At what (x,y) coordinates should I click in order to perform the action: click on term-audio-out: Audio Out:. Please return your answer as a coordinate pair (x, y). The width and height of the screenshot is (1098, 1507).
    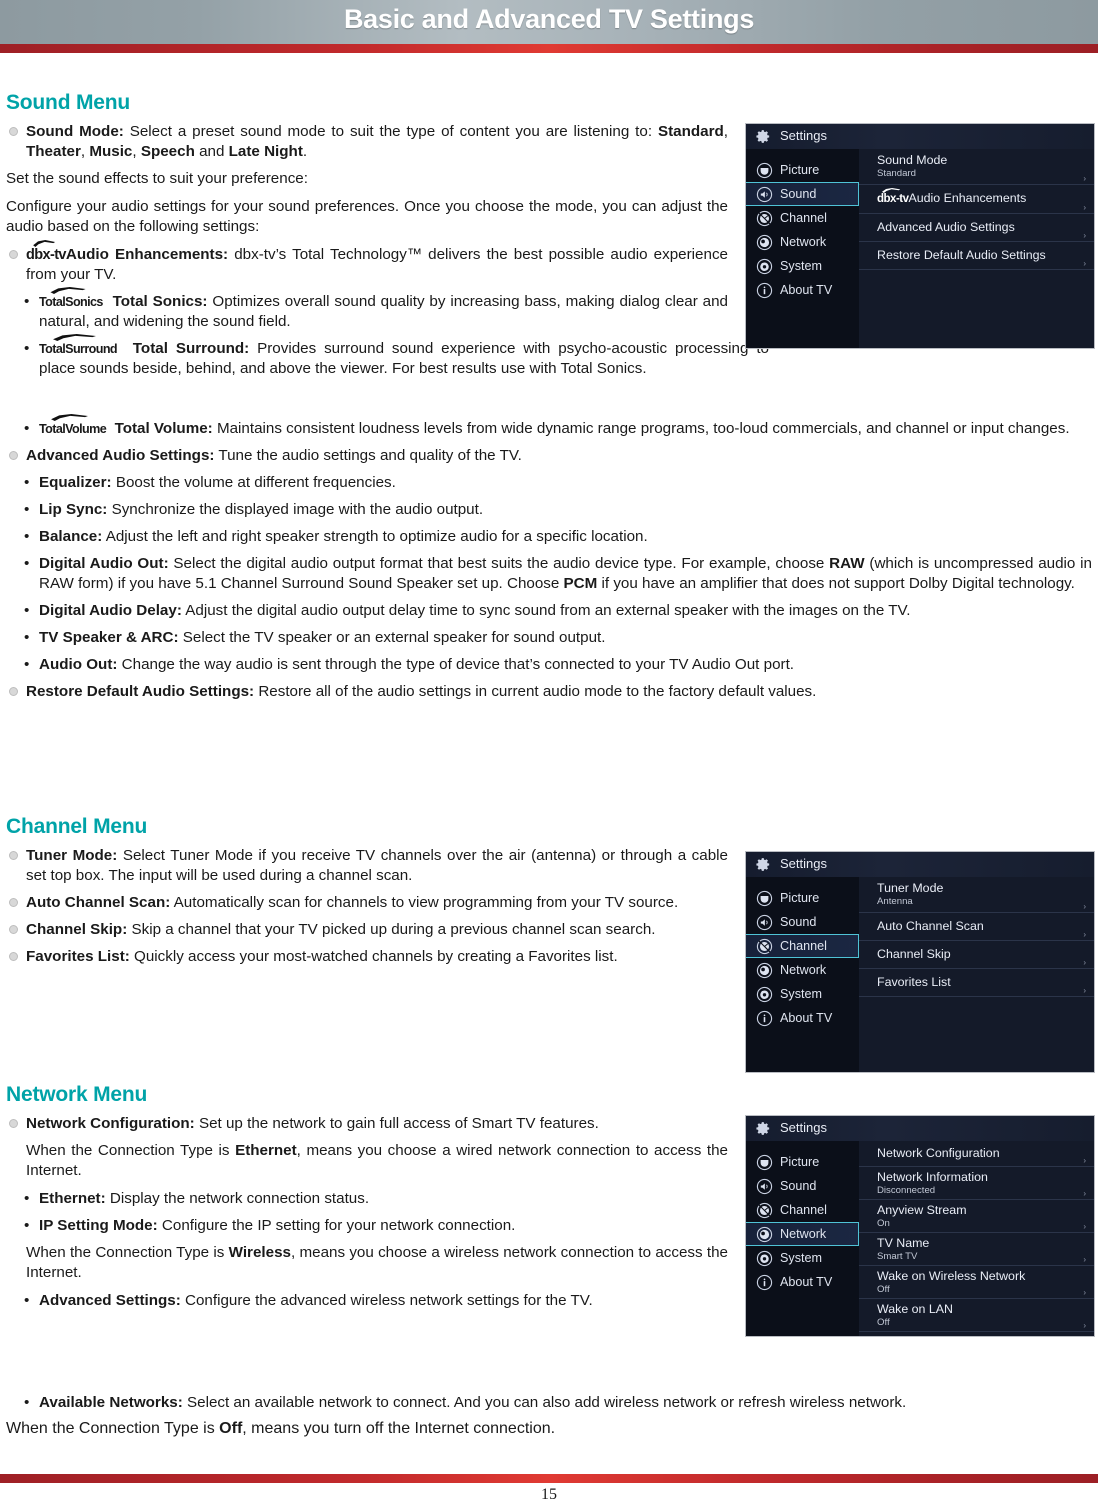
    Looking at the image, I should click on (78, 664).